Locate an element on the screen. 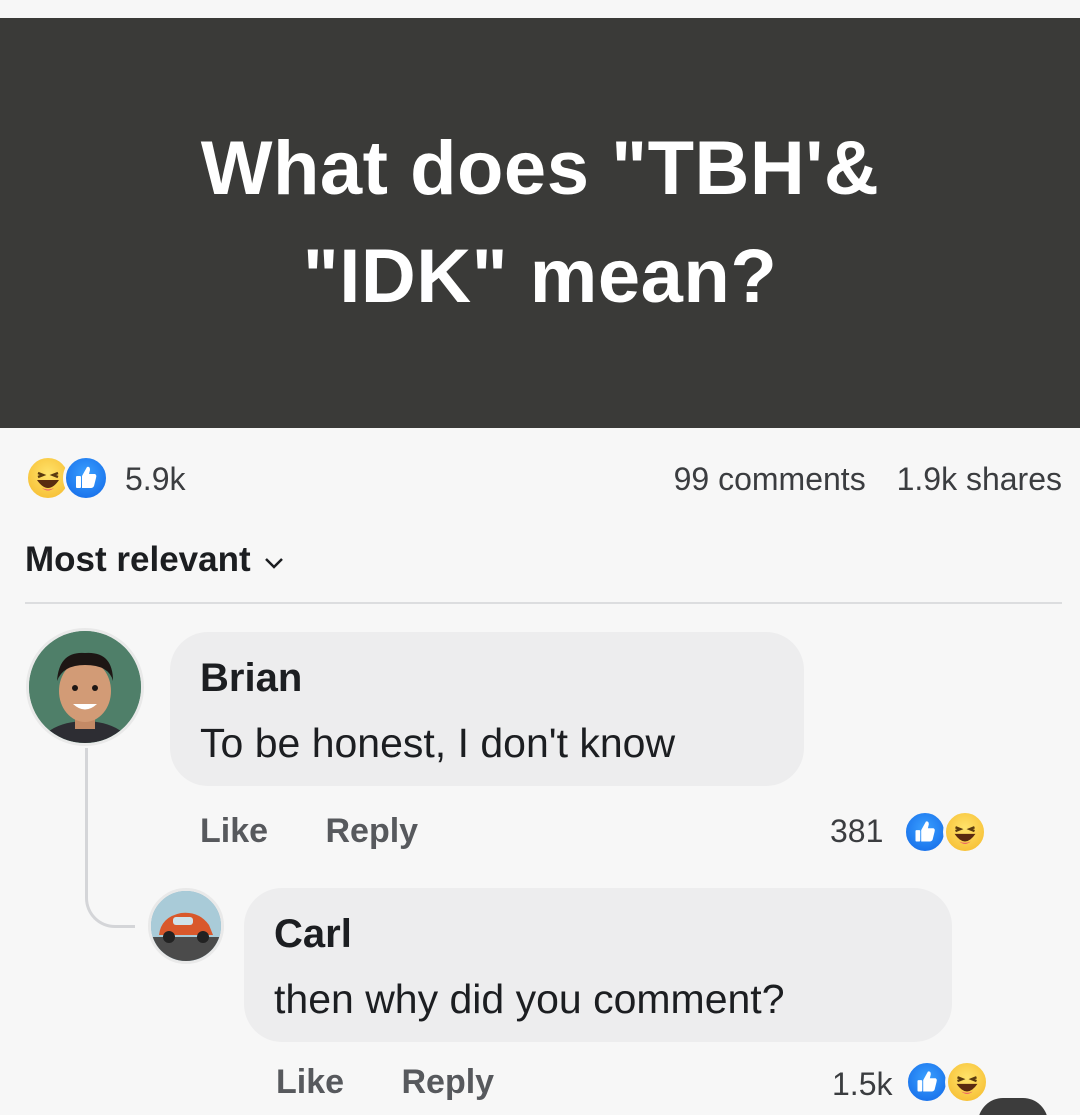  post-banner-text: What does "TBH'& "IDK" mean? is located at coordinates (540, 222).